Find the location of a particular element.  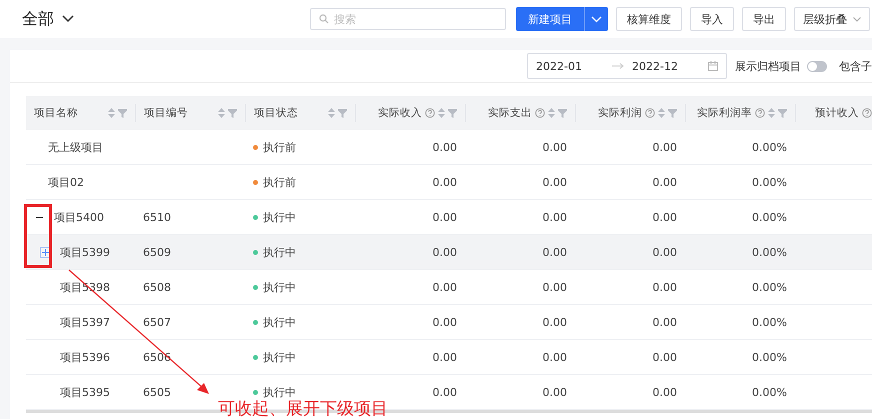

date-range-field: 2022-01 2022-12 is located at coordinates (627, 66).